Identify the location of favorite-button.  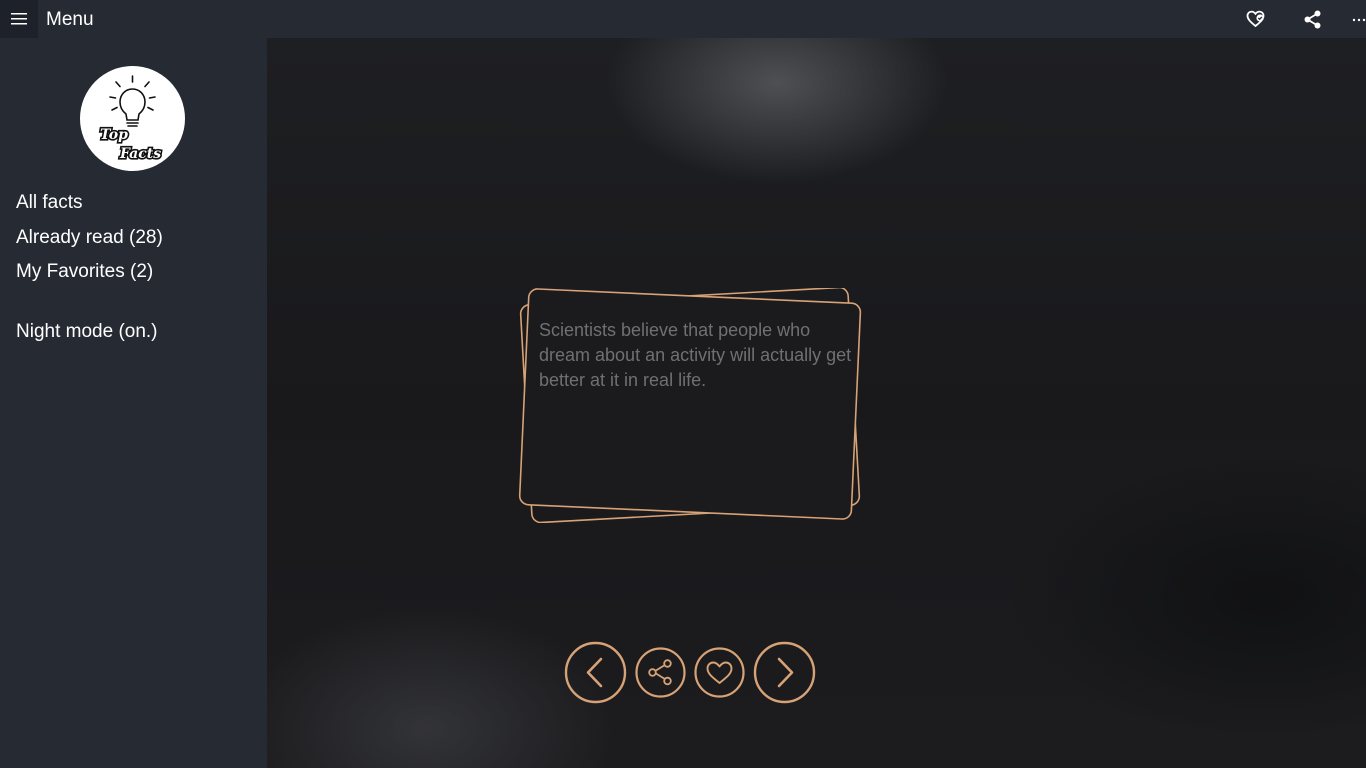
(719, 672).